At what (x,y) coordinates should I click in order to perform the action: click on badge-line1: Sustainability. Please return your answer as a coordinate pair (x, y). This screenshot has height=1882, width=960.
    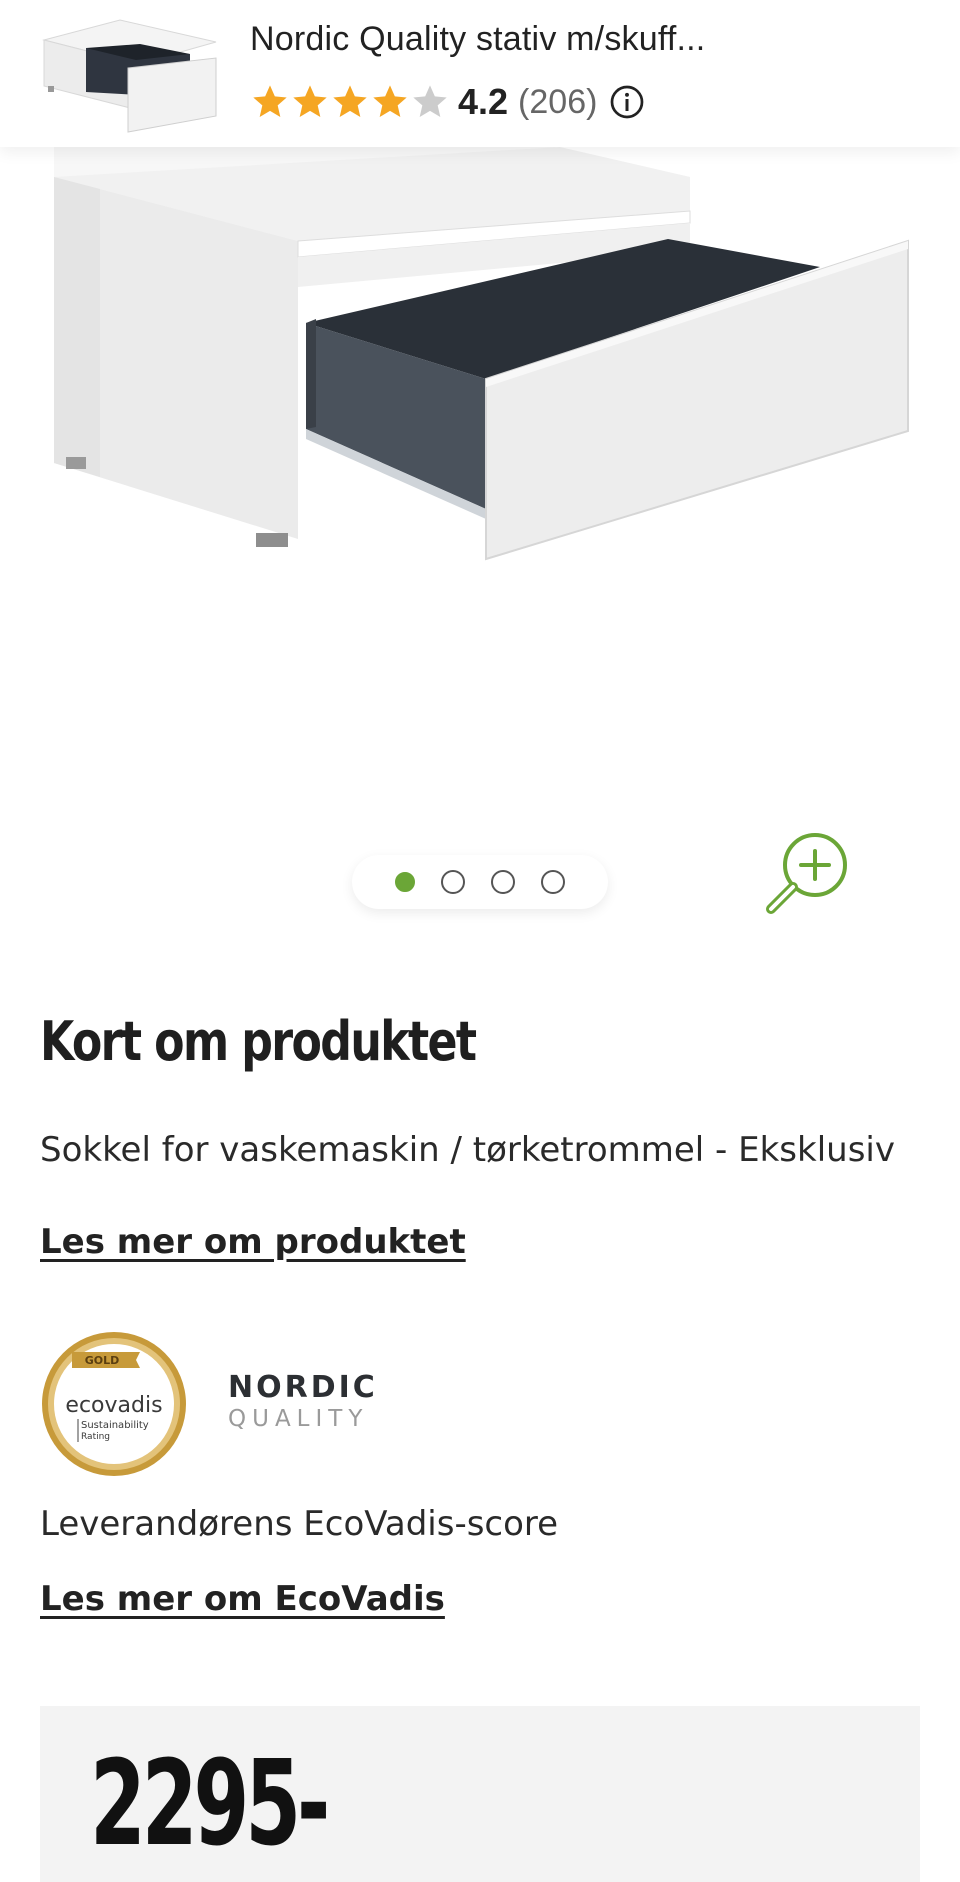
    Looking at the image, I should click on (115, 1425).